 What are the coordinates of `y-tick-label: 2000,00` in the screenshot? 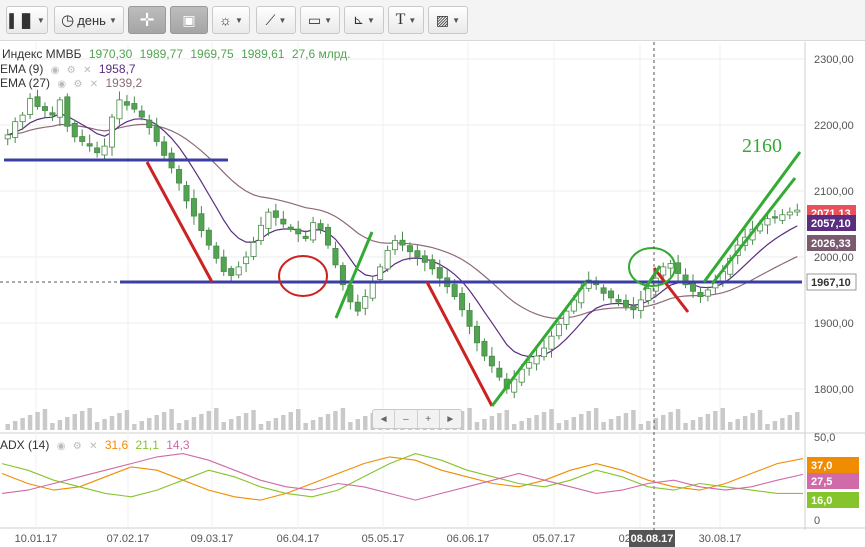 It's located at (834, 258).